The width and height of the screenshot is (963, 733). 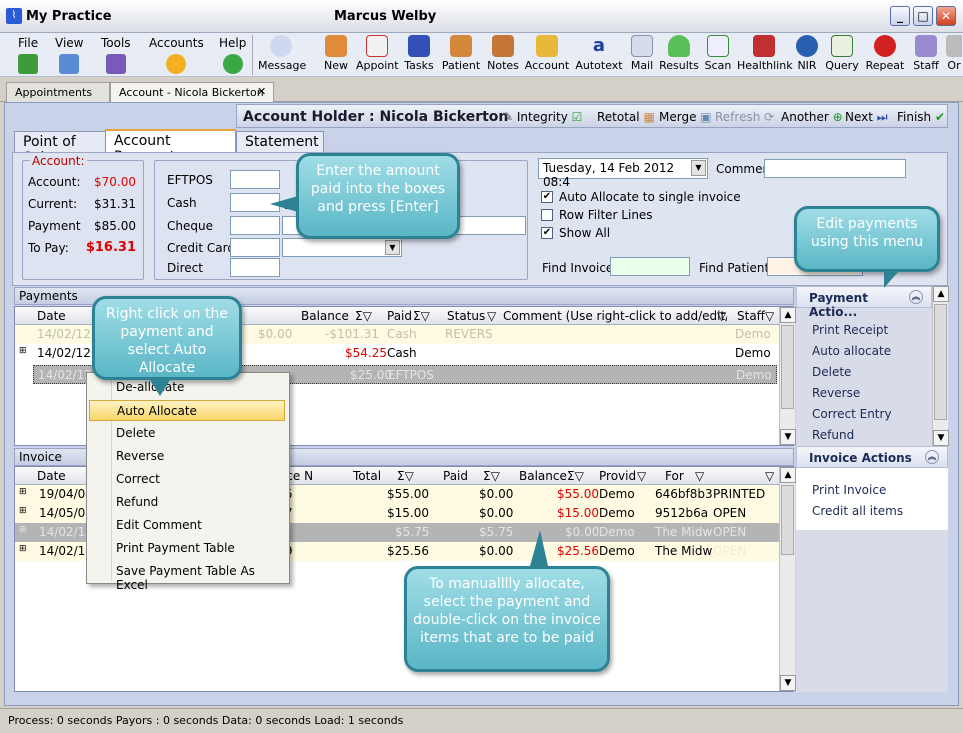 I want to click on direct-input, so click(x=255, y=267).